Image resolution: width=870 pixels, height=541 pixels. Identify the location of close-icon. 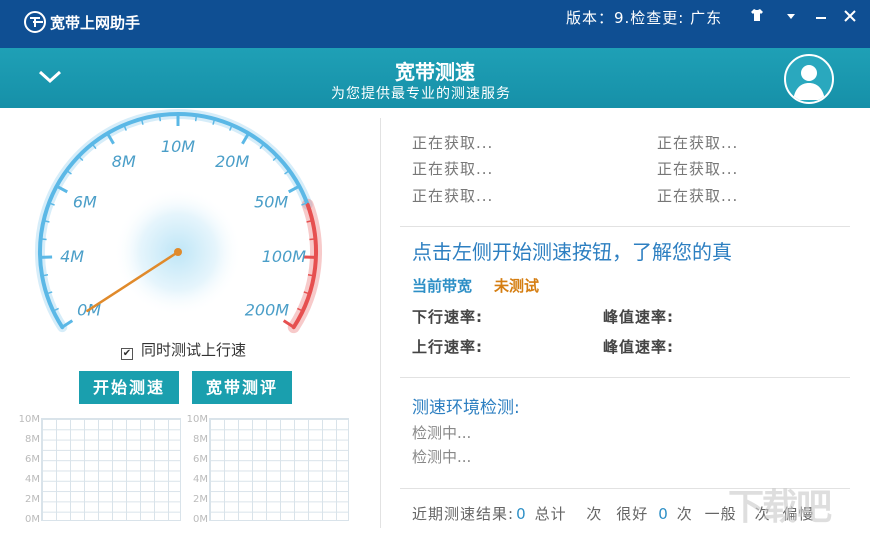
(850, 18).